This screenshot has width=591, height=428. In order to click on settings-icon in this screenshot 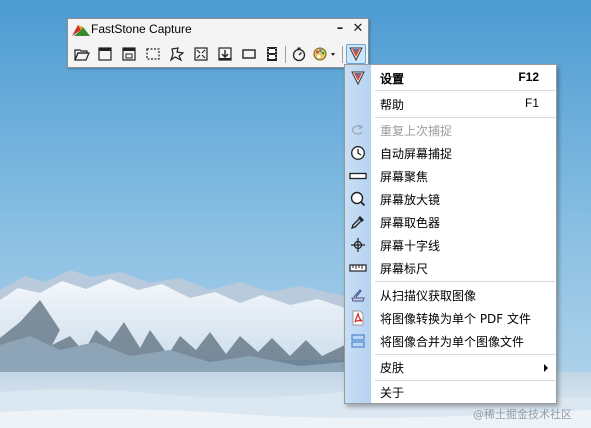, I will do `click(358, 78)`.